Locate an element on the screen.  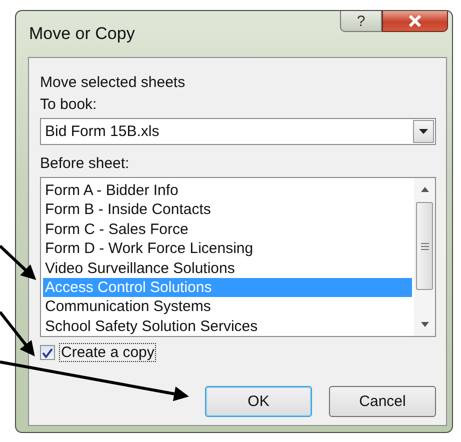
checkbox-label: Create a copy is located at coordinates (107, 352).